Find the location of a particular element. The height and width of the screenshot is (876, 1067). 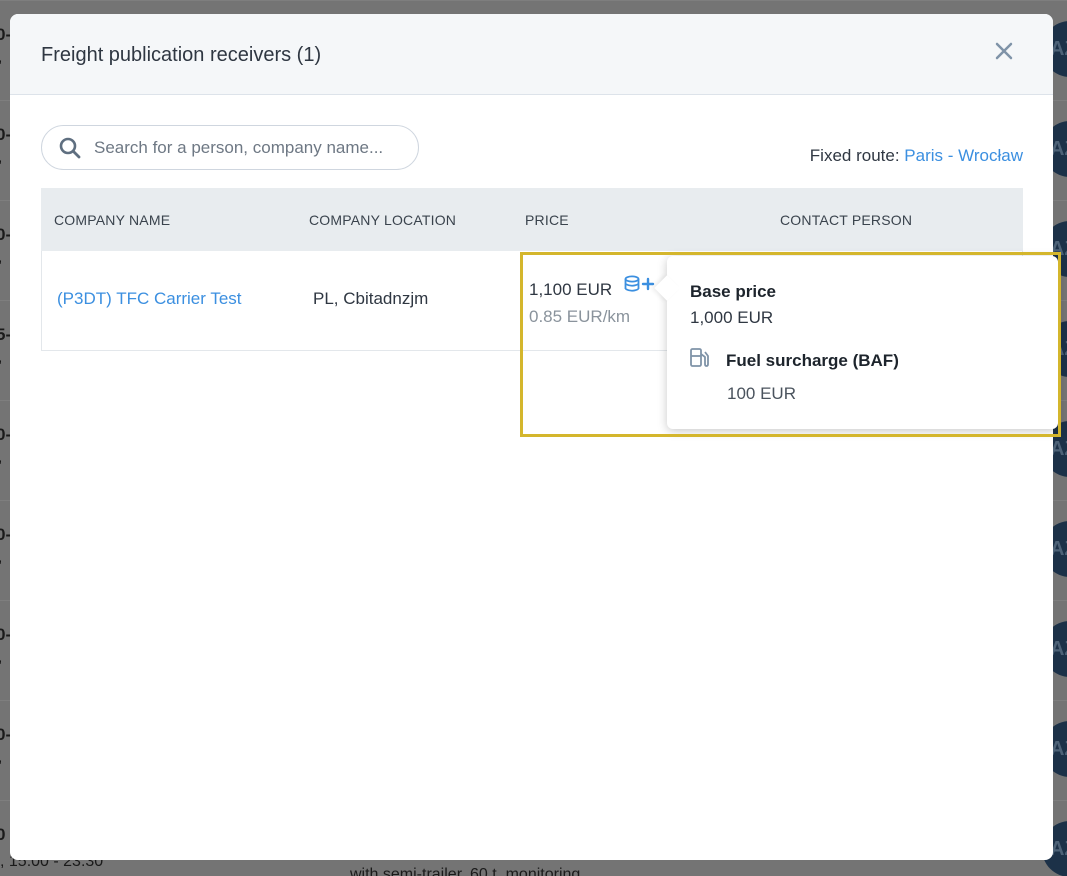

base-price-title: Base price is located at coordinates (733, 291).